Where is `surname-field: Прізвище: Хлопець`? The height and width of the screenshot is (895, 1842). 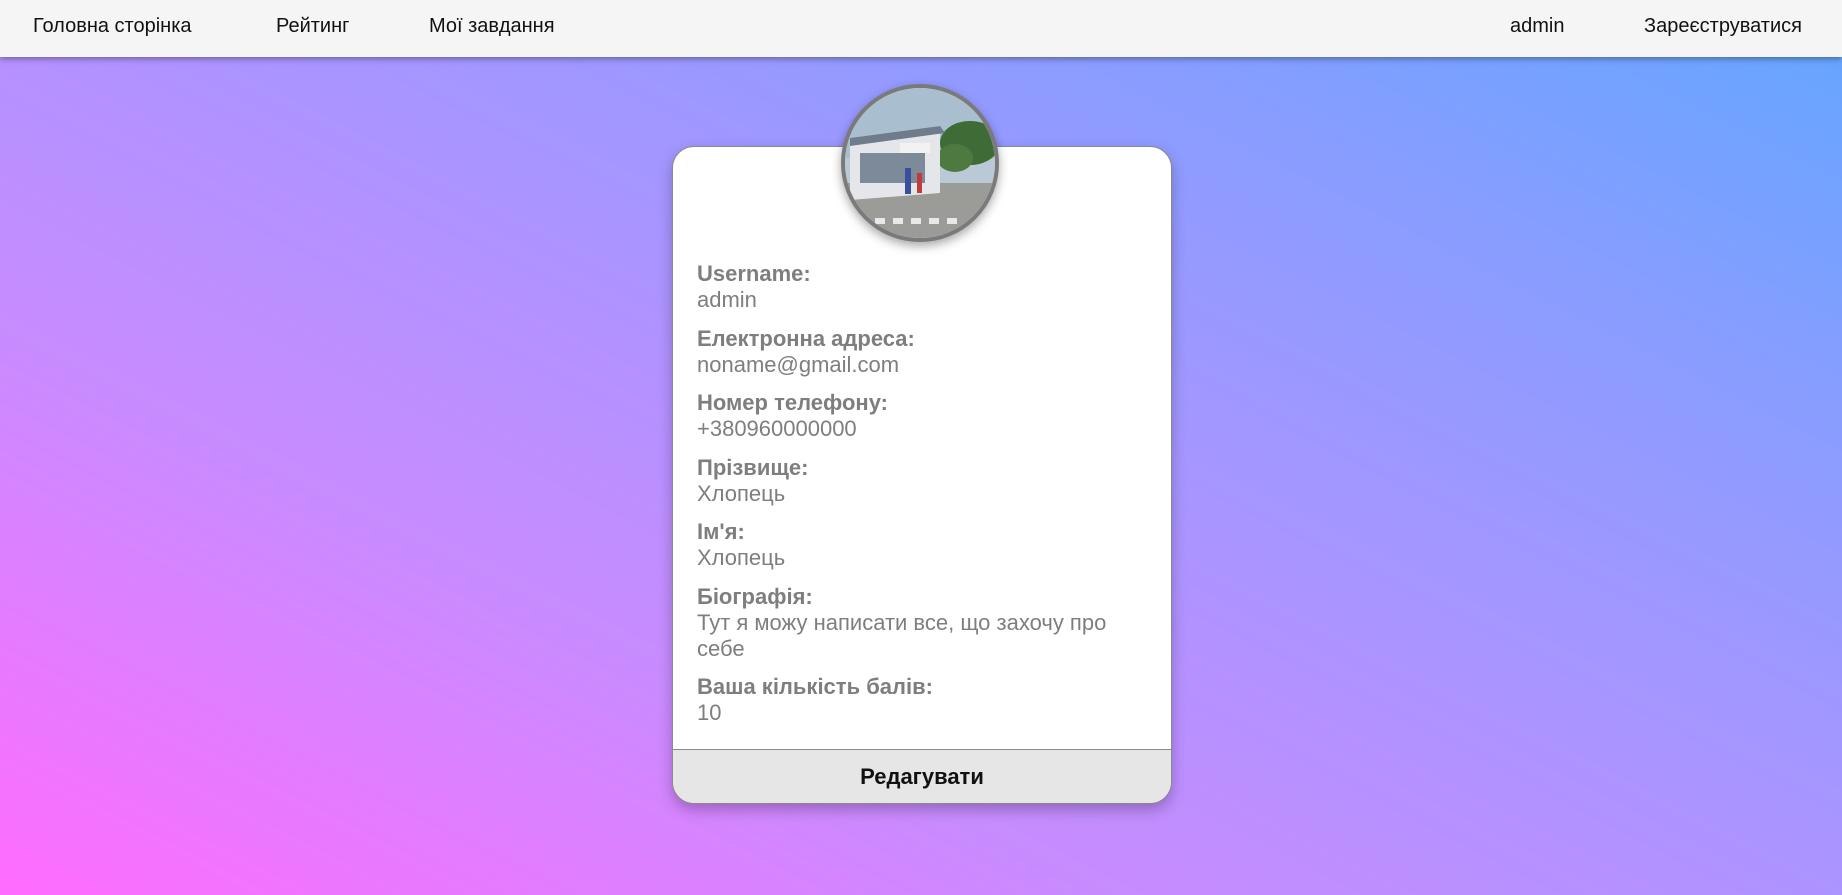 surname-field: Прізвище: Хлопець is located at coordinates (917, 481).